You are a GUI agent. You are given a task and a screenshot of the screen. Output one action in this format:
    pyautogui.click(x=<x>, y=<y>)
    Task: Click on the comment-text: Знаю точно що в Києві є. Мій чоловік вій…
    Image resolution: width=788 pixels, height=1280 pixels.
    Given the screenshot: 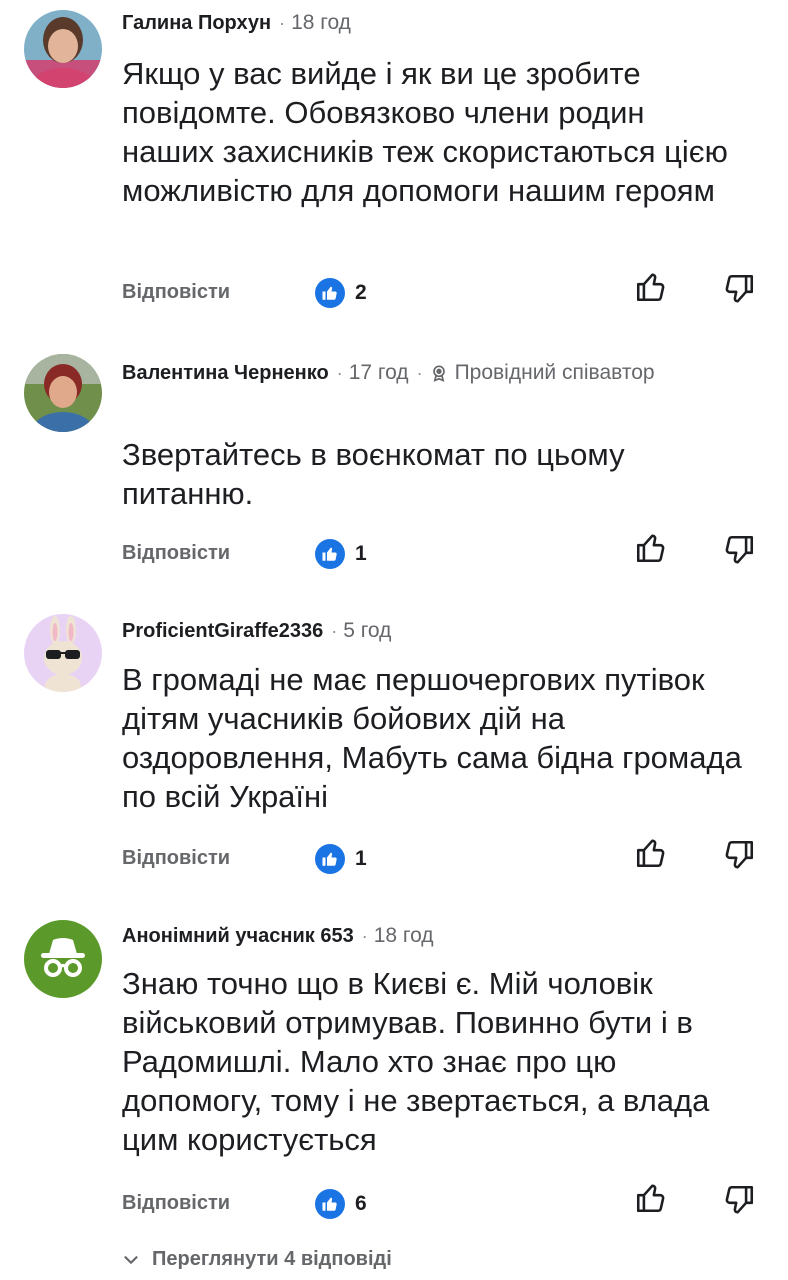 What is the action you would take?
    pyautogui.click(x=416, y=1061)
    